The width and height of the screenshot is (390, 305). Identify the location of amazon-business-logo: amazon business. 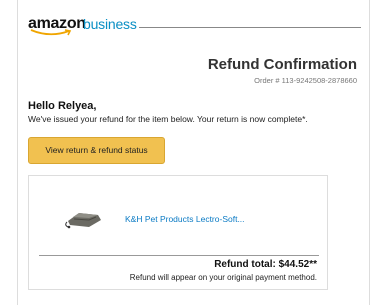
(82, 26).